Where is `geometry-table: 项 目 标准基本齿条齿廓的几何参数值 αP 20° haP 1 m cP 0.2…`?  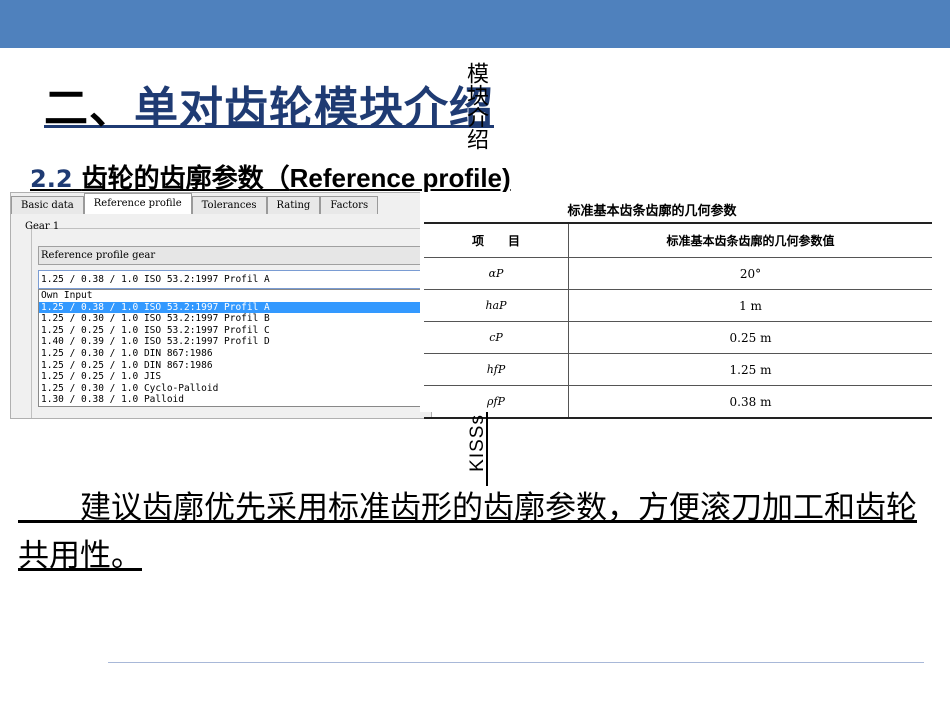 geometry-table: 项 目 标准基本齿条齿廓的几何参数值 αP 20° haP 1 m cP 0.2… is located at coordinates (678, 320).